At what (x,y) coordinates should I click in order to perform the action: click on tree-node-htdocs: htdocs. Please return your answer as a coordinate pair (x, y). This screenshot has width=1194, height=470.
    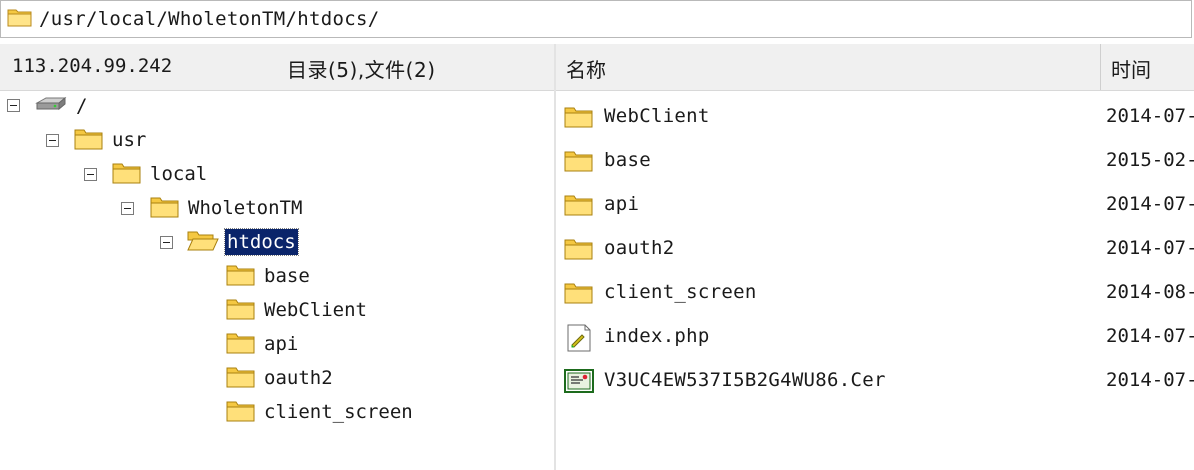
    Looking at the image, I should click on (243, 242).